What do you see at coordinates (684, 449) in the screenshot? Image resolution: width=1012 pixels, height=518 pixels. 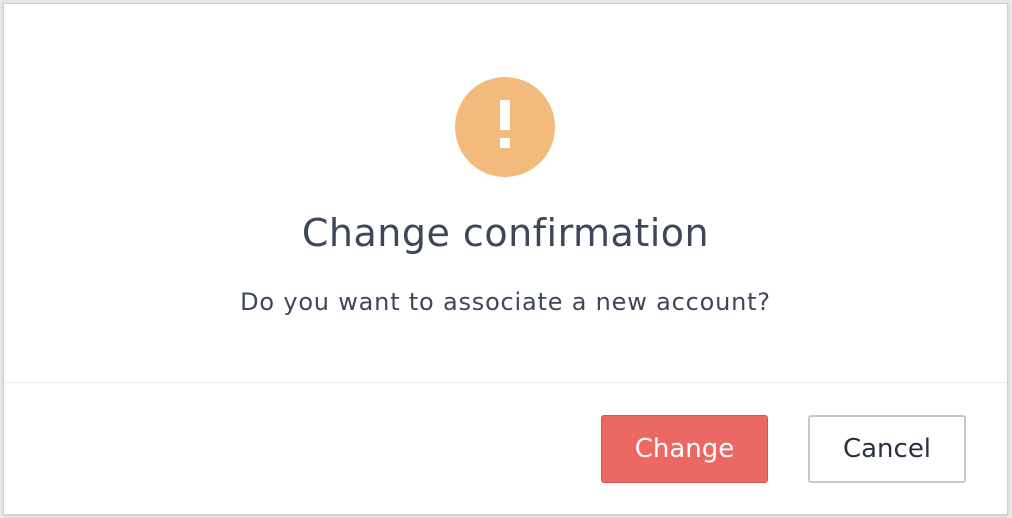 I see `change-button: Change` at bounding box center [684, 449].